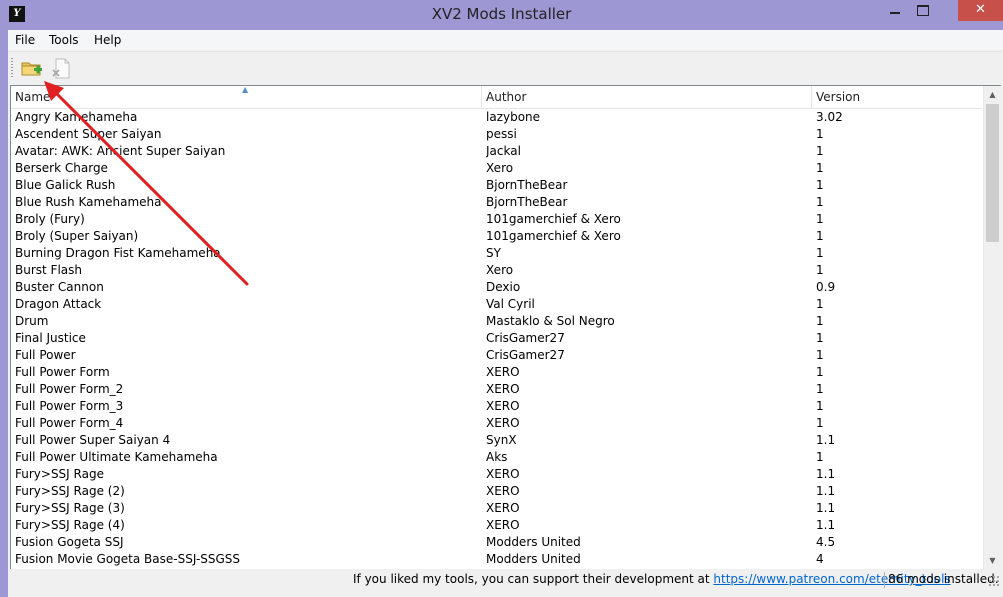  What do you see at coordinates (61, 168) in the screenshot?
I see `mod-name-cell: Berserk Charge` at bounding box center [61, 168].